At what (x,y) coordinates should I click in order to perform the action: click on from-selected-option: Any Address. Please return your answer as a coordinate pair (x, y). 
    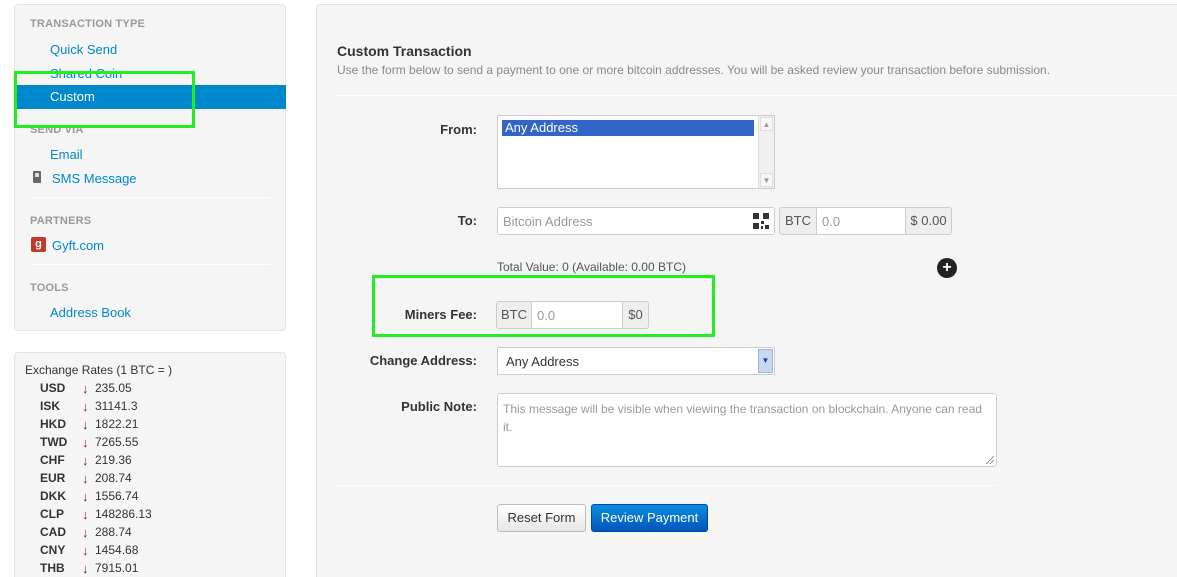
    Looking at the image, I should click on (628, 128).